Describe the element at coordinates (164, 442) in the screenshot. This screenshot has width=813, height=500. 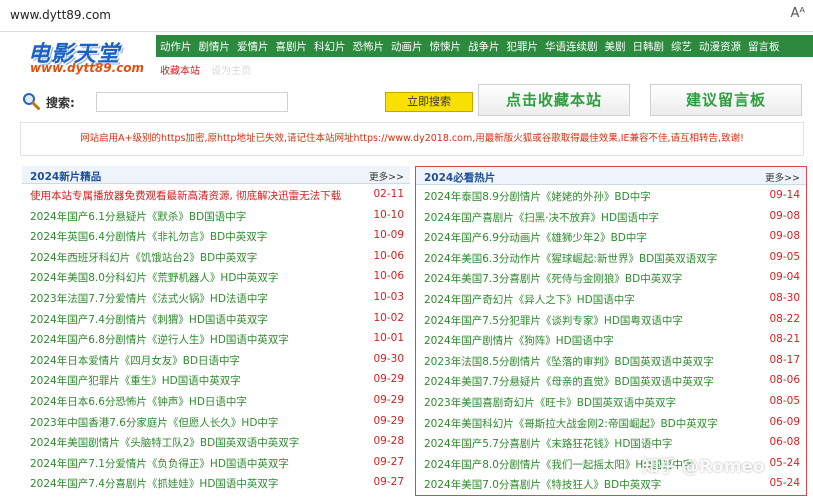
I see `movie-title-link: 2024年美国剧情片《头脑特工队2》BD国英双语中英双字` at that location.